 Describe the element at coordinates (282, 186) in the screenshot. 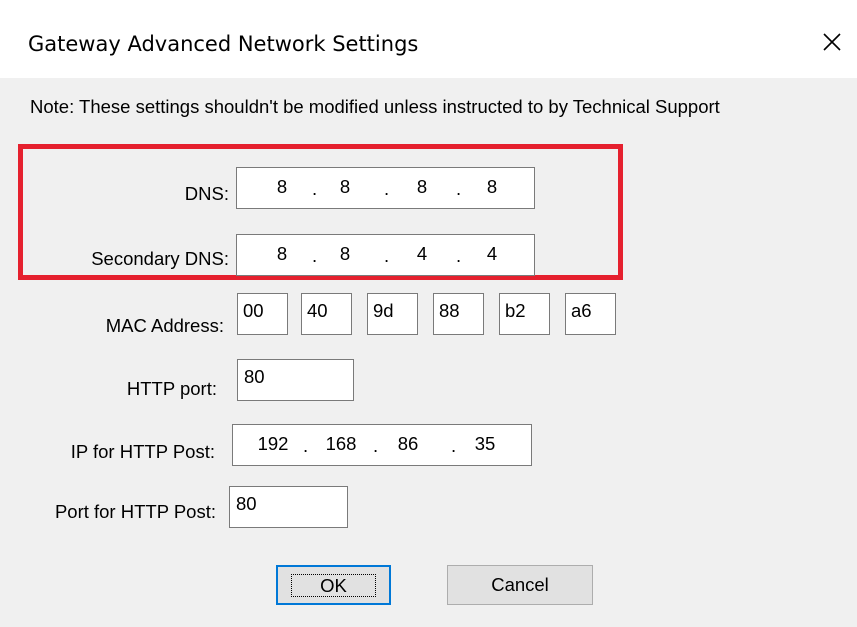

I see `dns-octet-1: 8` at that location.